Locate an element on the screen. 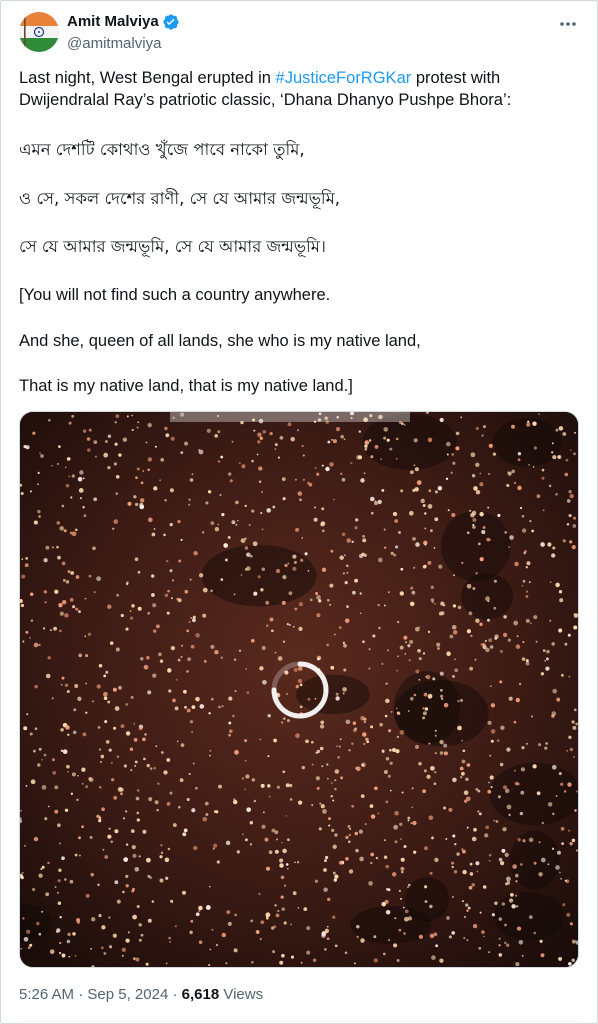 The width and height of the screenshot is (598, 1024). loading-spinner-icon is located at coordinates (300, 690).